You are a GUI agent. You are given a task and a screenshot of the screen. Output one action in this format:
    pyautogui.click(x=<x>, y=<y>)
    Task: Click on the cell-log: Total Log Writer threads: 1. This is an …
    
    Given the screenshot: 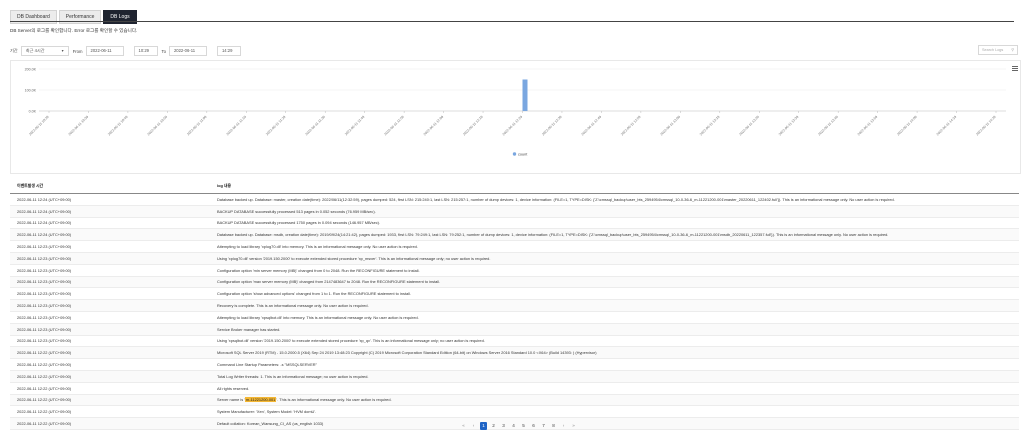 What is the action you would take?
    pyautogui.click(x=614, y=376)
    